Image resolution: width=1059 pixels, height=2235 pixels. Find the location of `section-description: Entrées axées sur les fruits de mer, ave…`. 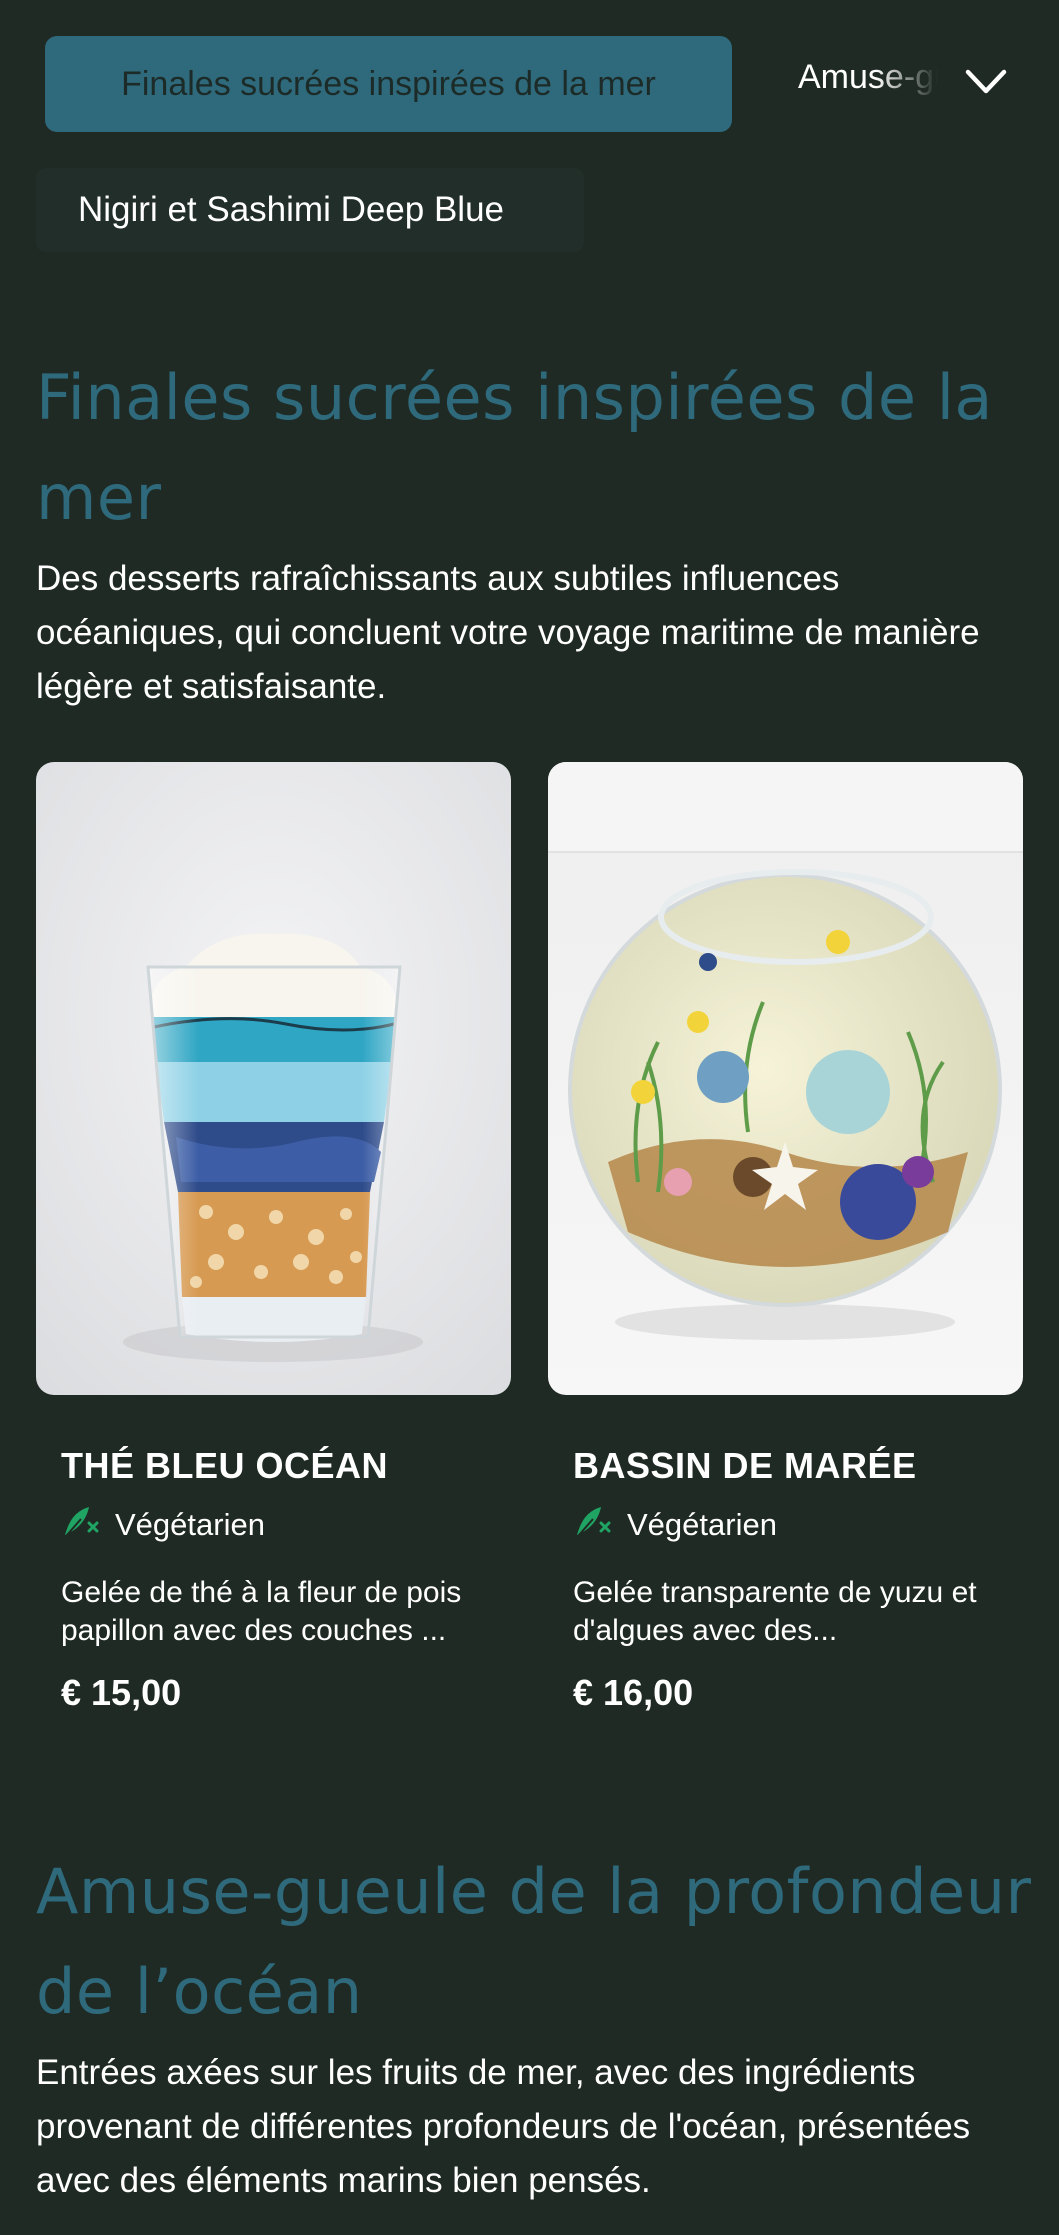

section-description: Entrées axées sur les fruits de mer, ave… is located at coordinates (503, 2126).